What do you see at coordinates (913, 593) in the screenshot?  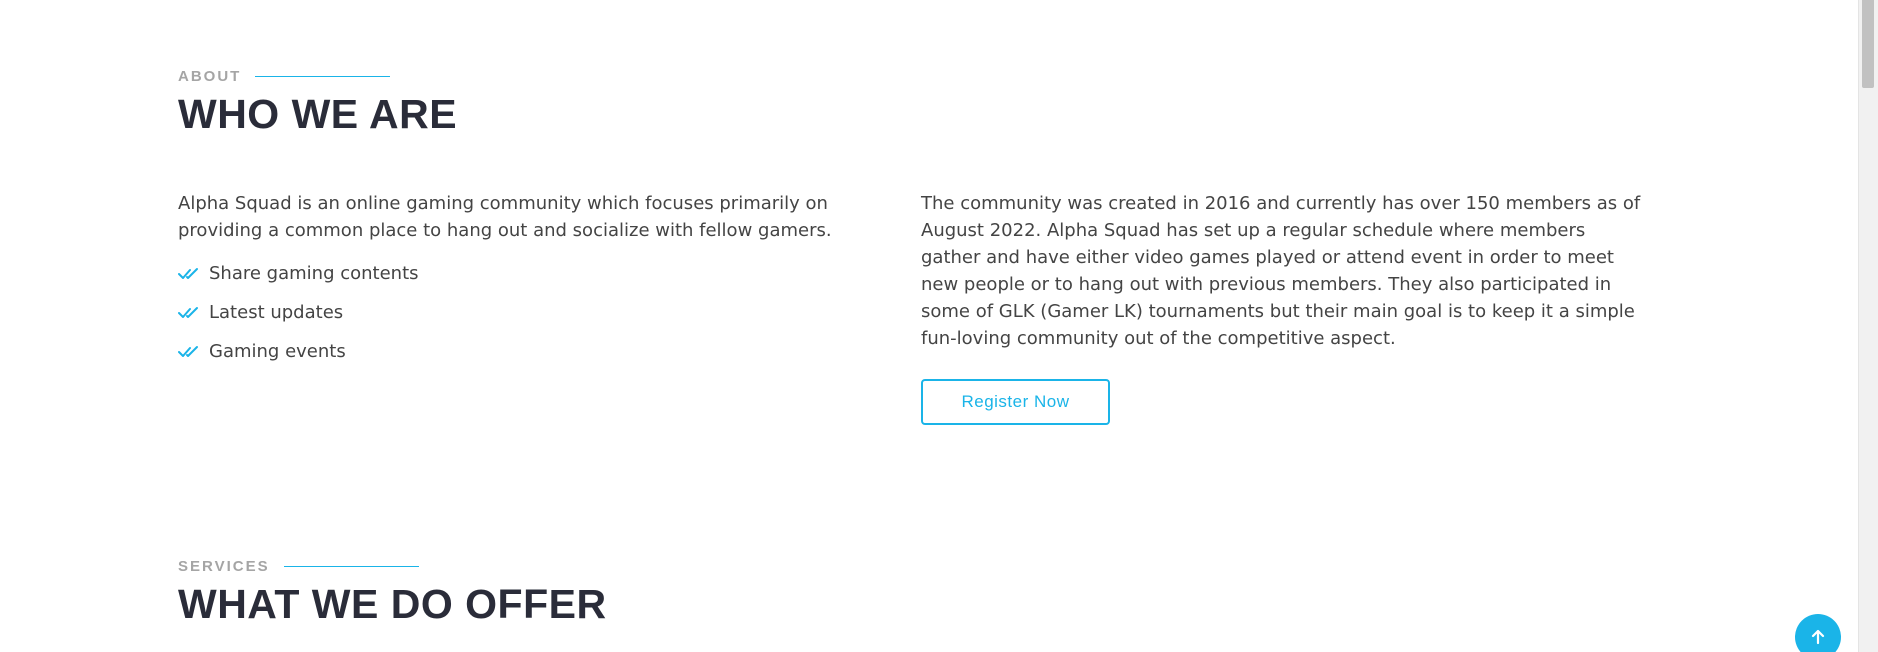 I see `services-section: SERVICES WHAT WE DO OFFER` at bounding box center [913, 593].